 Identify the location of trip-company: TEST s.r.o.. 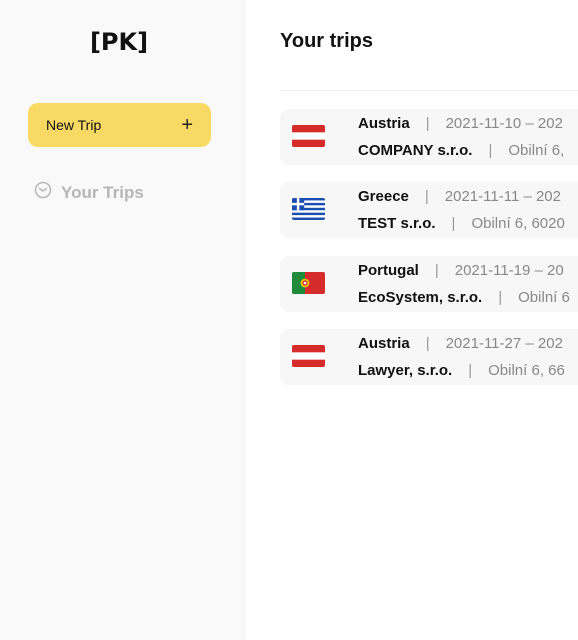
(397, 223).